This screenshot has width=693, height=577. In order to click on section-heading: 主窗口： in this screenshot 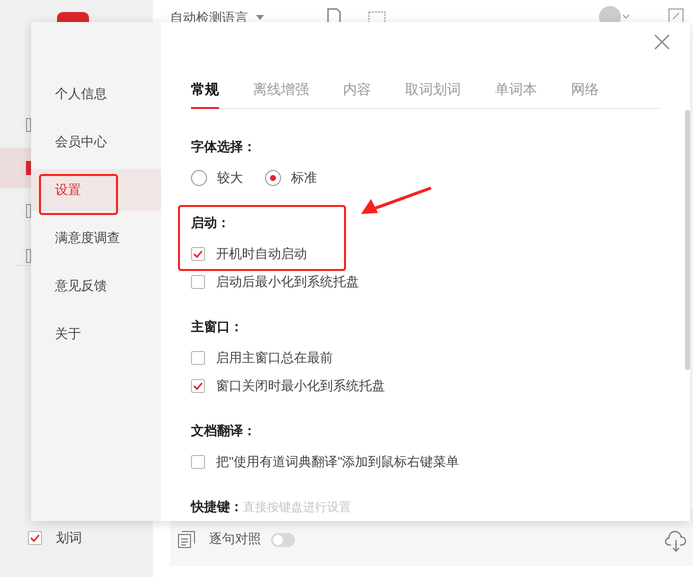, I will do `click(217, 327)`.